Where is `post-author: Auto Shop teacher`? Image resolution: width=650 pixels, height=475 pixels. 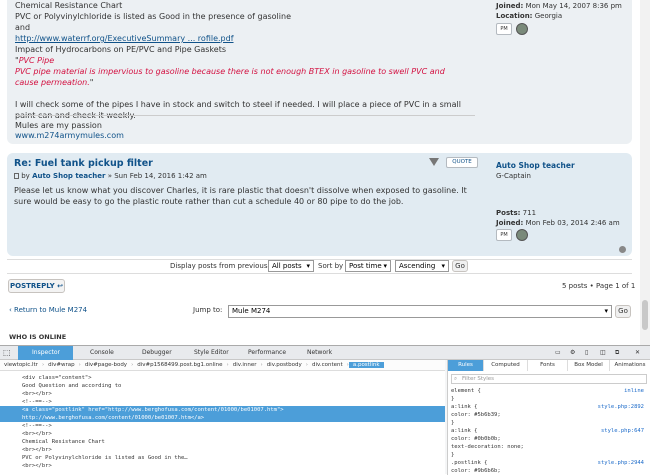 post-author: Auto Shop teacher is located at coordinates (68, 176).